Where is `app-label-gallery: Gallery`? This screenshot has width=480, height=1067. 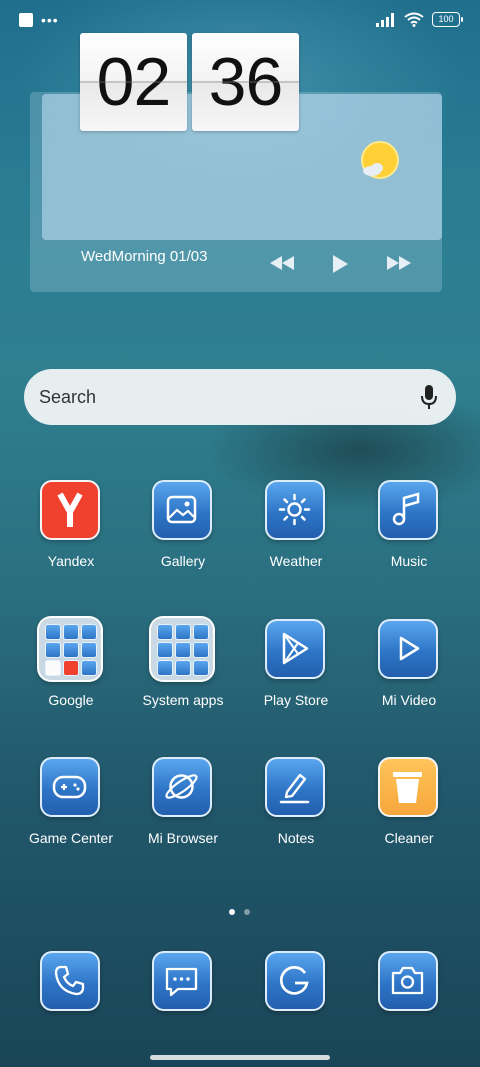 app-label-gallery: Gallery is located at coordinates (183, 561).